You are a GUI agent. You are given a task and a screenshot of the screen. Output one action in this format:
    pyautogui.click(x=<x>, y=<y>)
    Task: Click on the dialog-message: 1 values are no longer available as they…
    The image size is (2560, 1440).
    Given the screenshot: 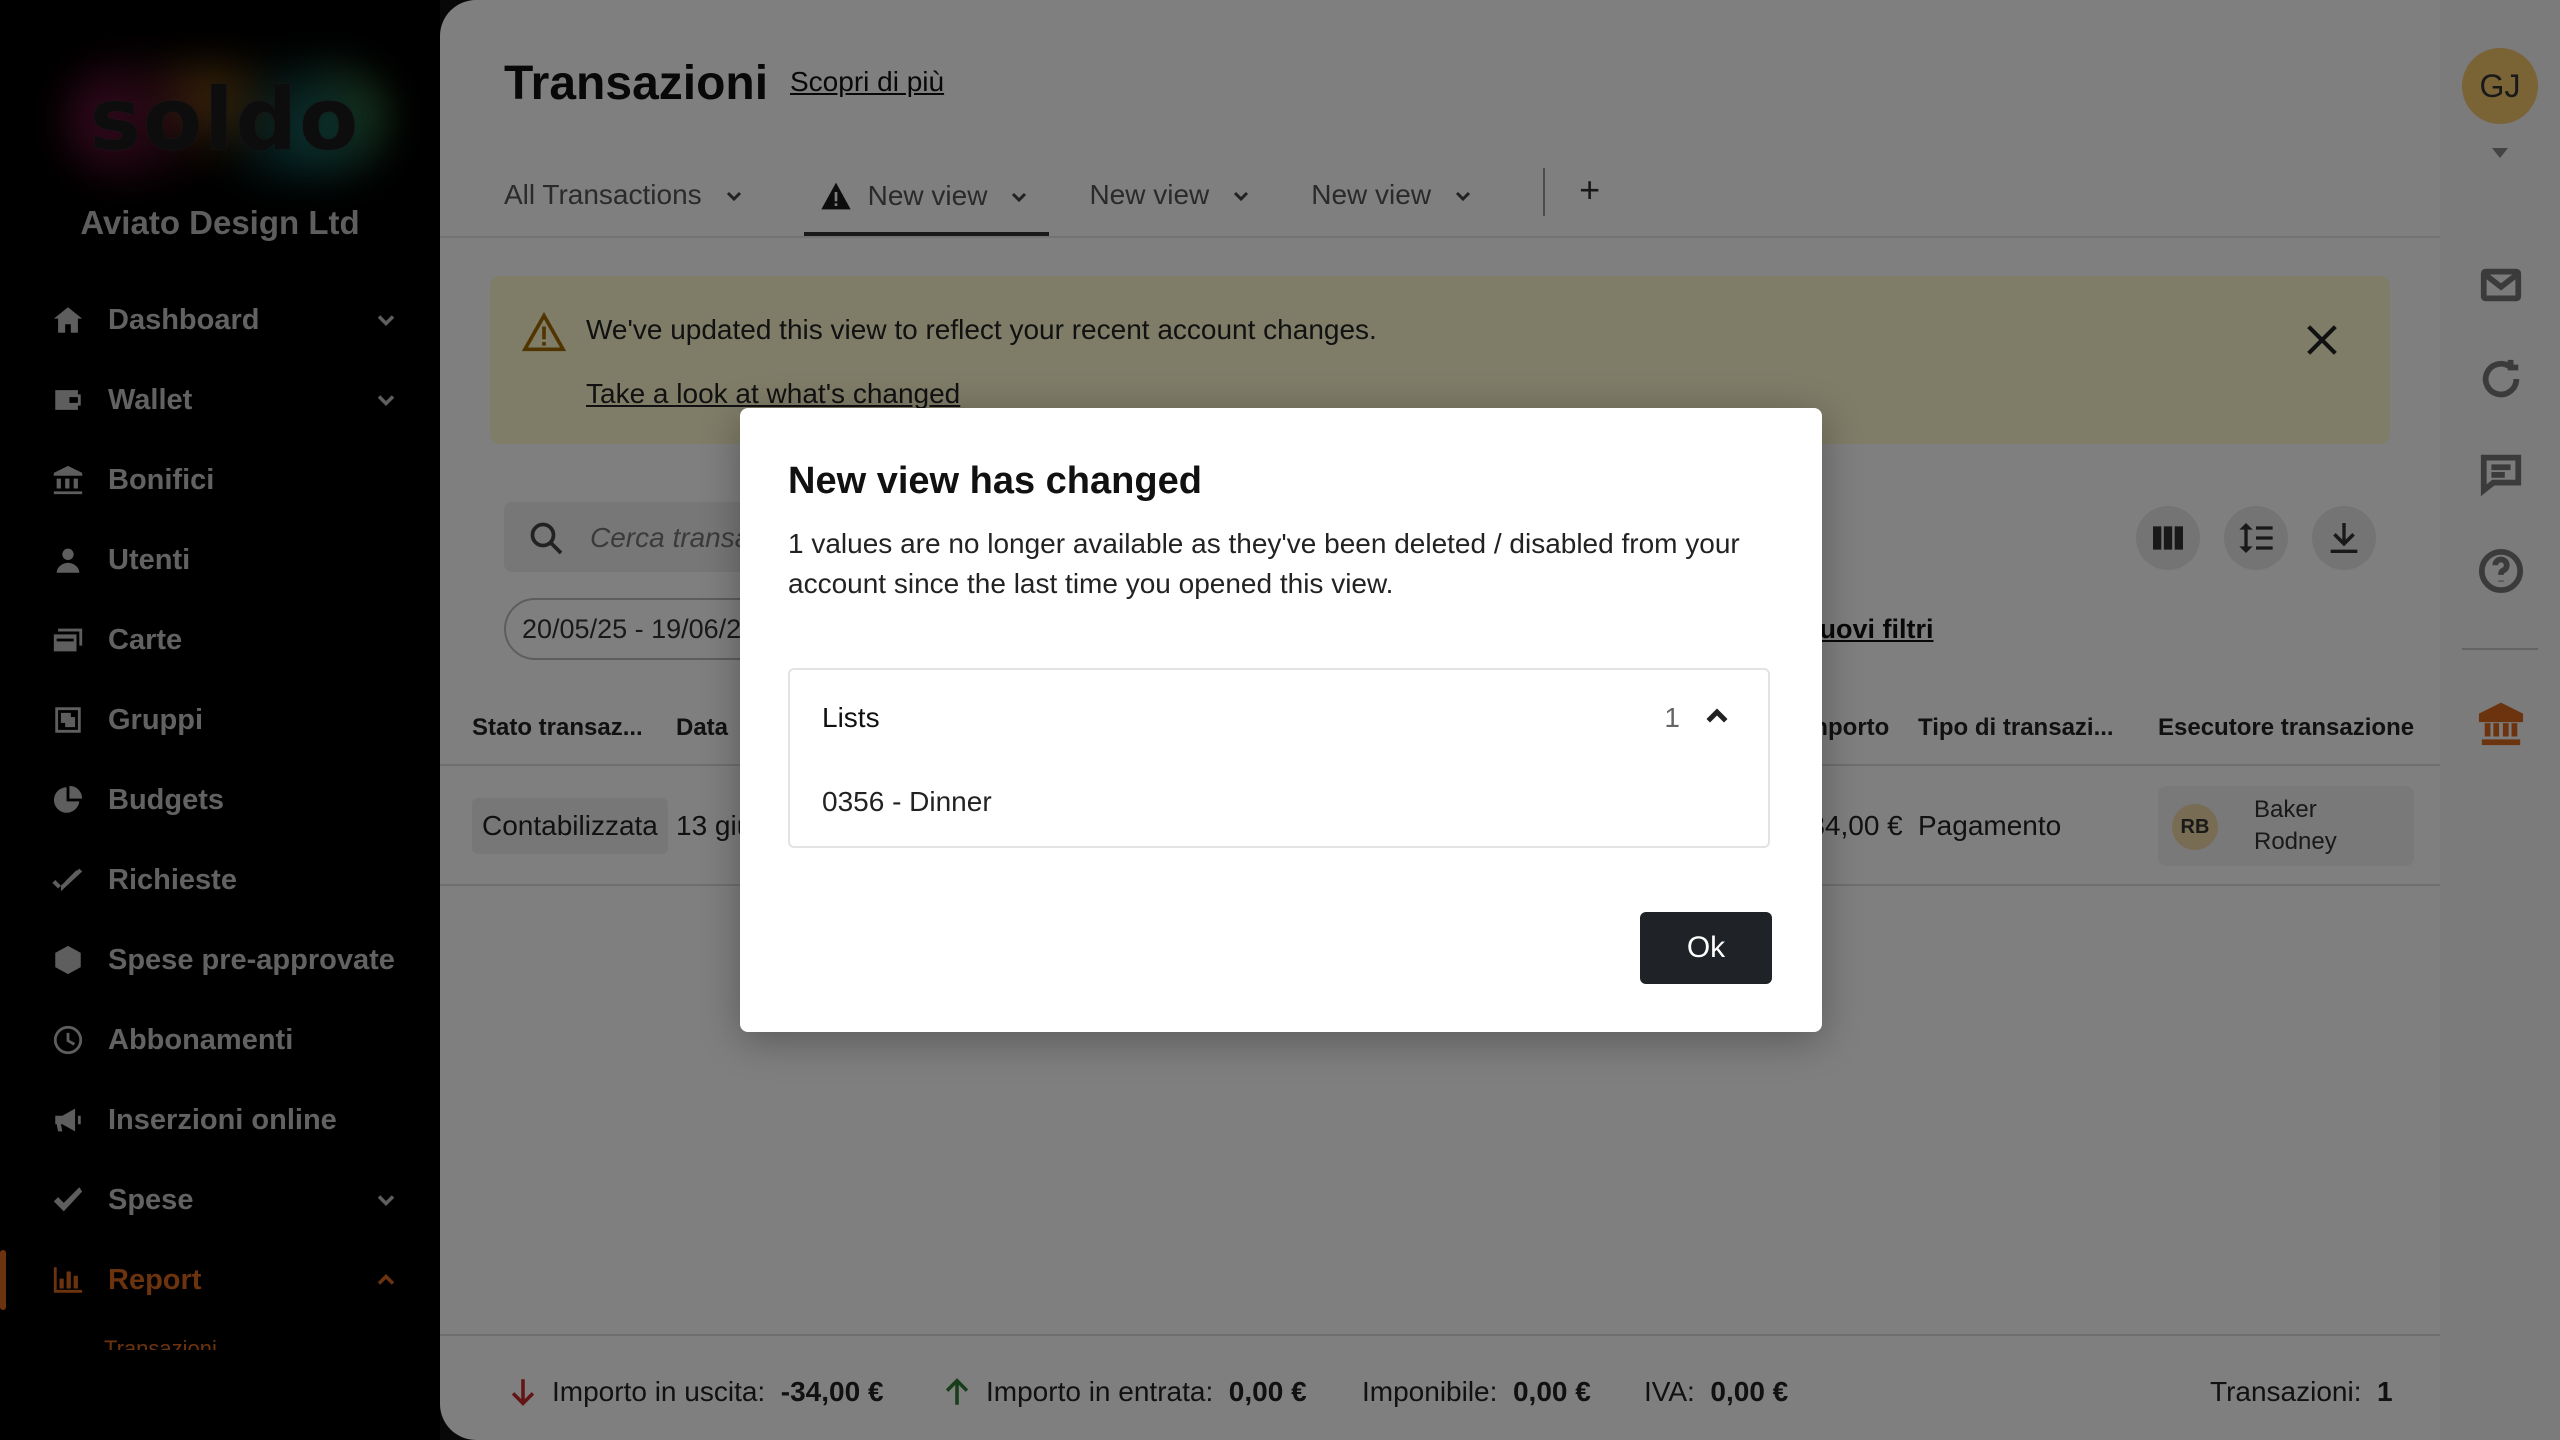 What is the action you would take?
    pyautogui.click(x=1264, y=563)
    